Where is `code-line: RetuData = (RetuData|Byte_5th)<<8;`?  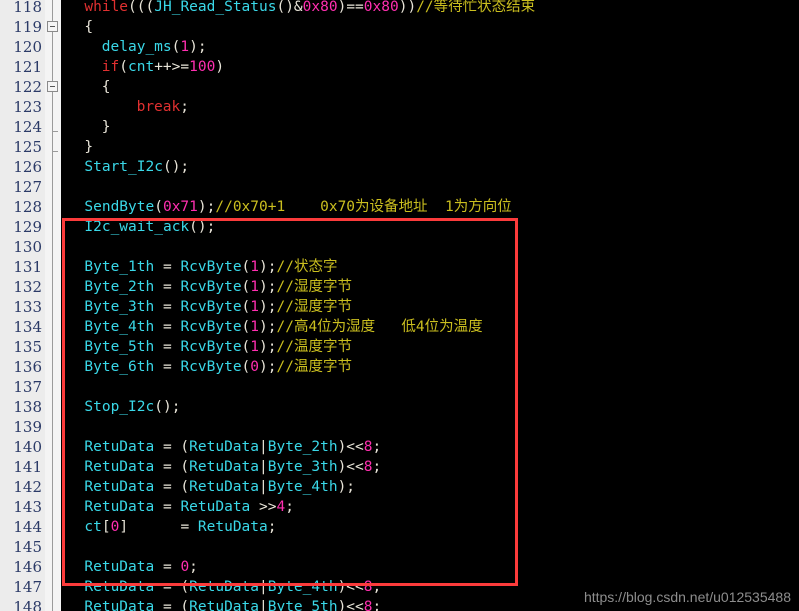 code-line: RetuData = (RetuData|Byte_5th)<<8; is located at coordinates (232, 604).